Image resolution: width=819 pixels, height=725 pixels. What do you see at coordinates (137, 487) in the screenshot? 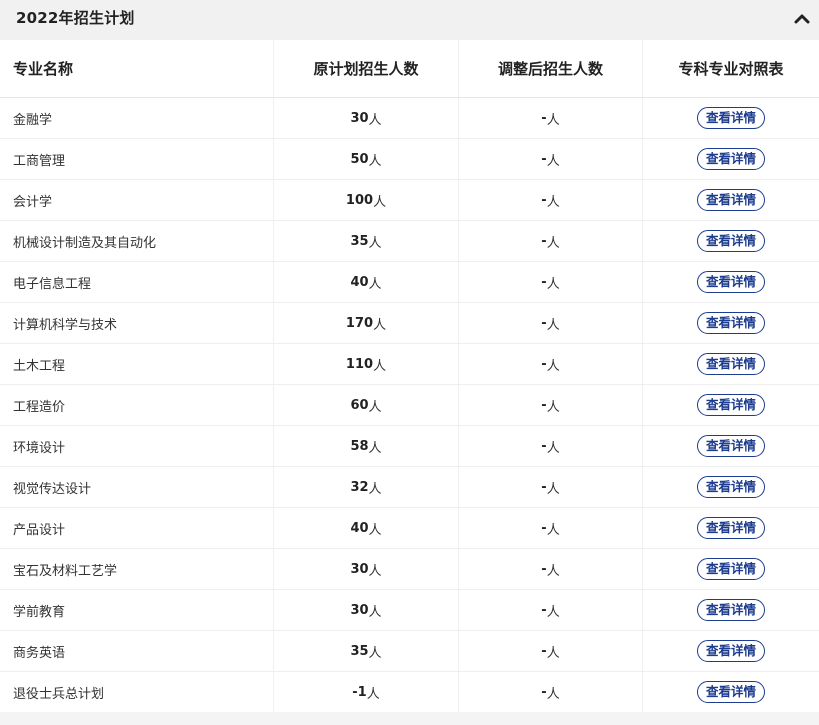
I see `major-name-cell: 视觉传达设计` at bounding box center [137, 487].